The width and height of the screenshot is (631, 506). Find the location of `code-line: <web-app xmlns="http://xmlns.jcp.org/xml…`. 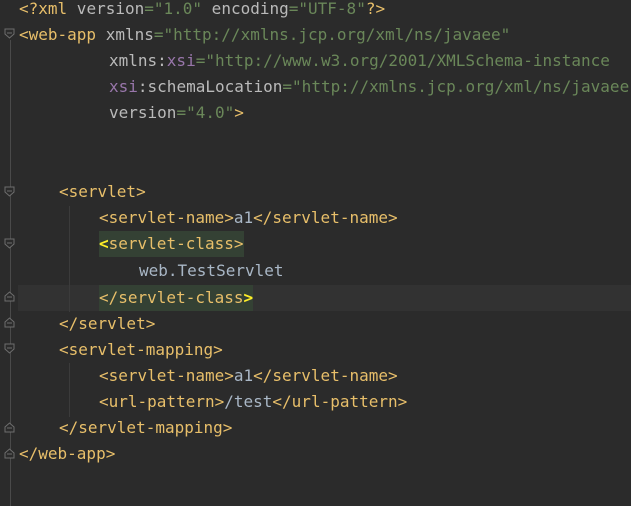

code-line: <web-app xmlns="http://xmlns.jcp.org/xml… is located at coordinates (264, 35).